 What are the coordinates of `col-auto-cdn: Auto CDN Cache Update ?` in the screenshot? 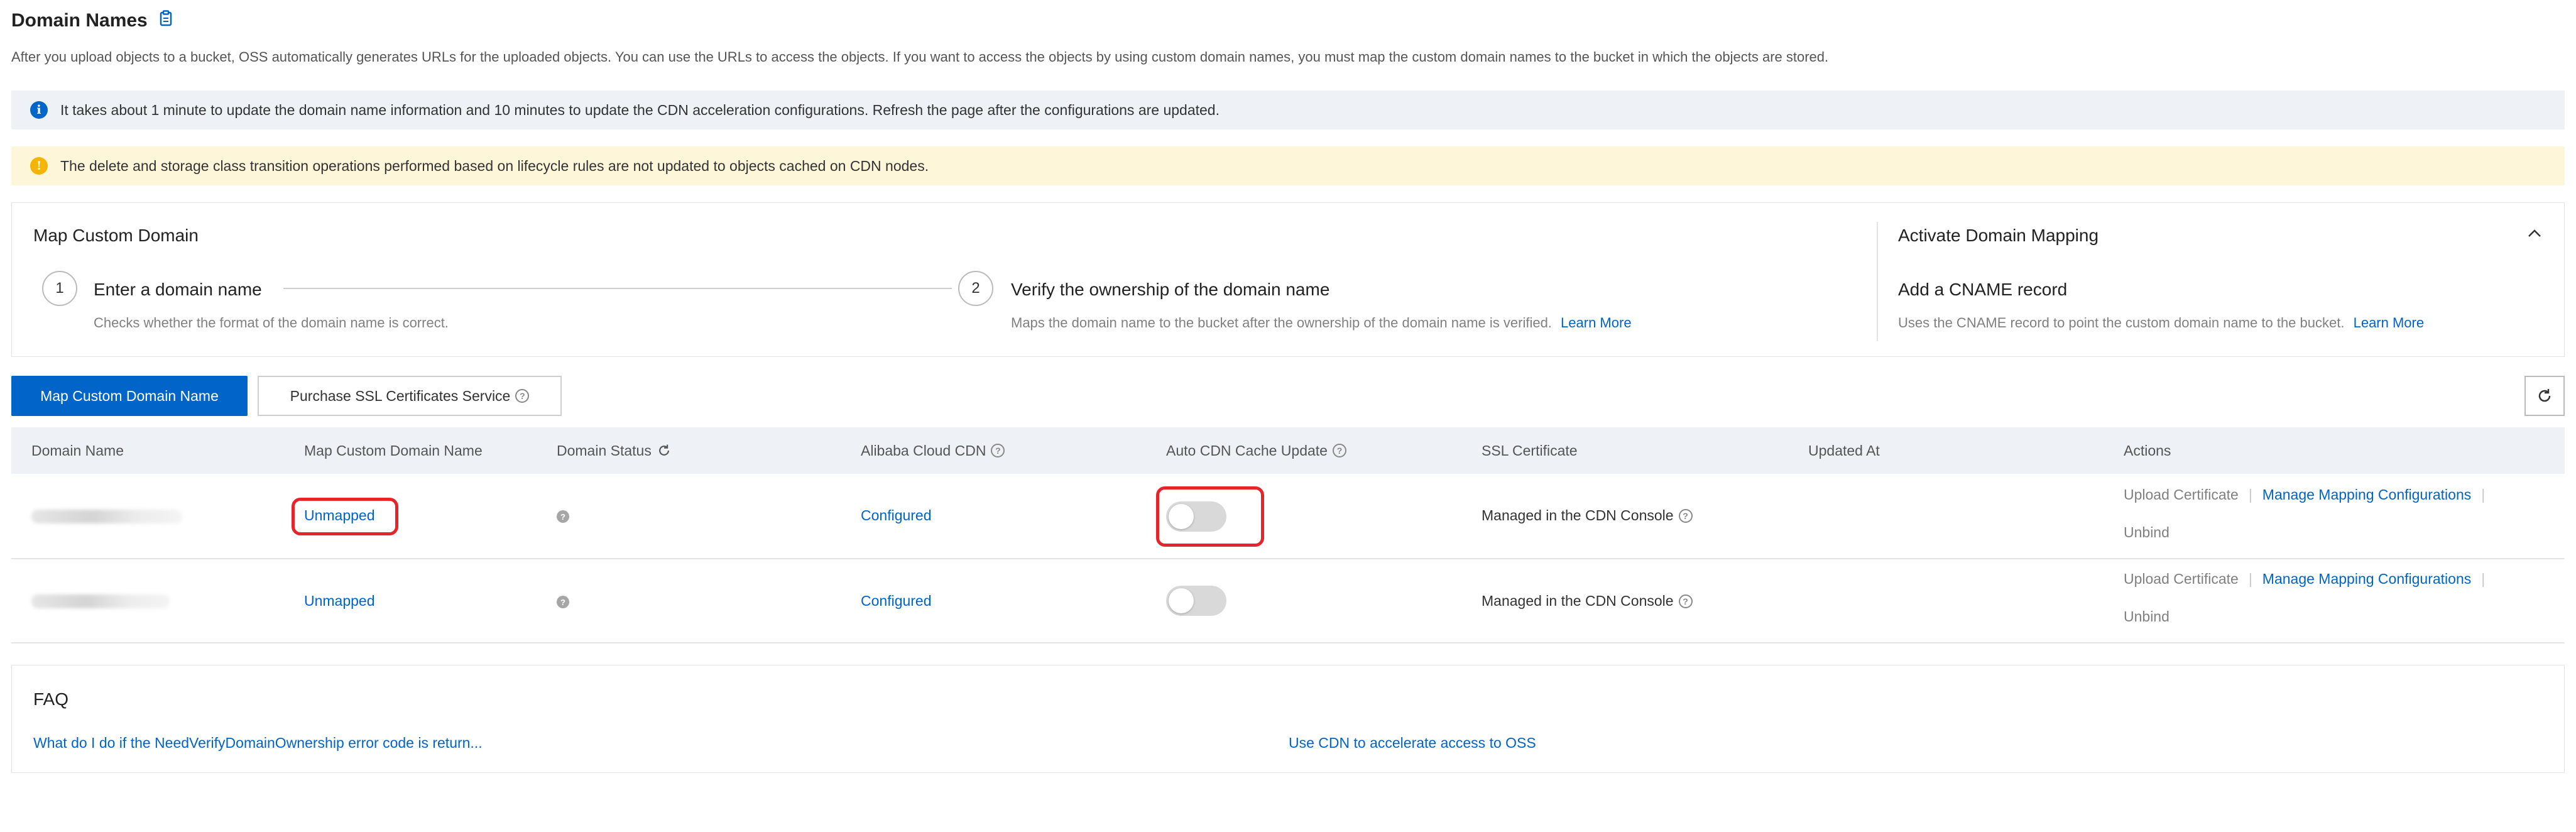 It's located at (1256, 450).